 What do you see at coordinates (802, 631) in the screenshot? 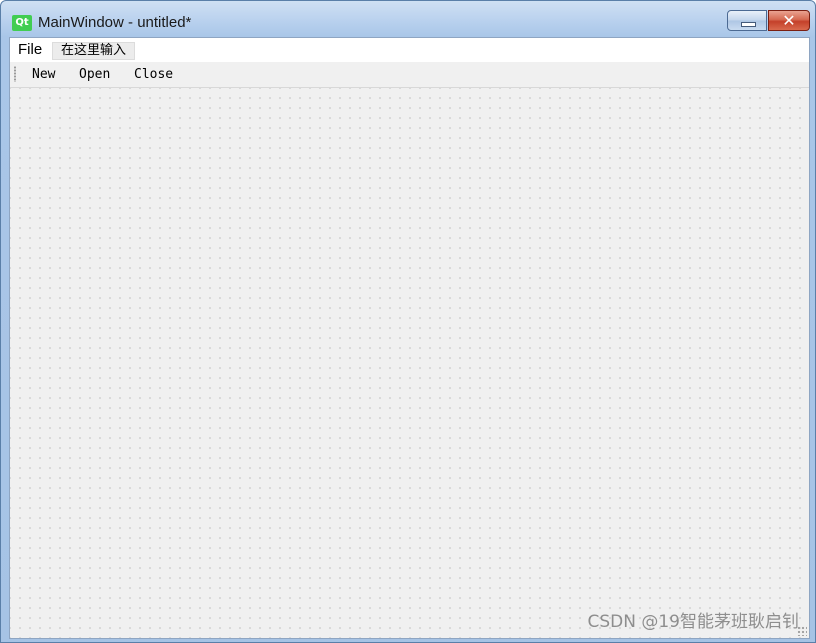
I see `size-grip-handle` at bounding box center [802, 631].